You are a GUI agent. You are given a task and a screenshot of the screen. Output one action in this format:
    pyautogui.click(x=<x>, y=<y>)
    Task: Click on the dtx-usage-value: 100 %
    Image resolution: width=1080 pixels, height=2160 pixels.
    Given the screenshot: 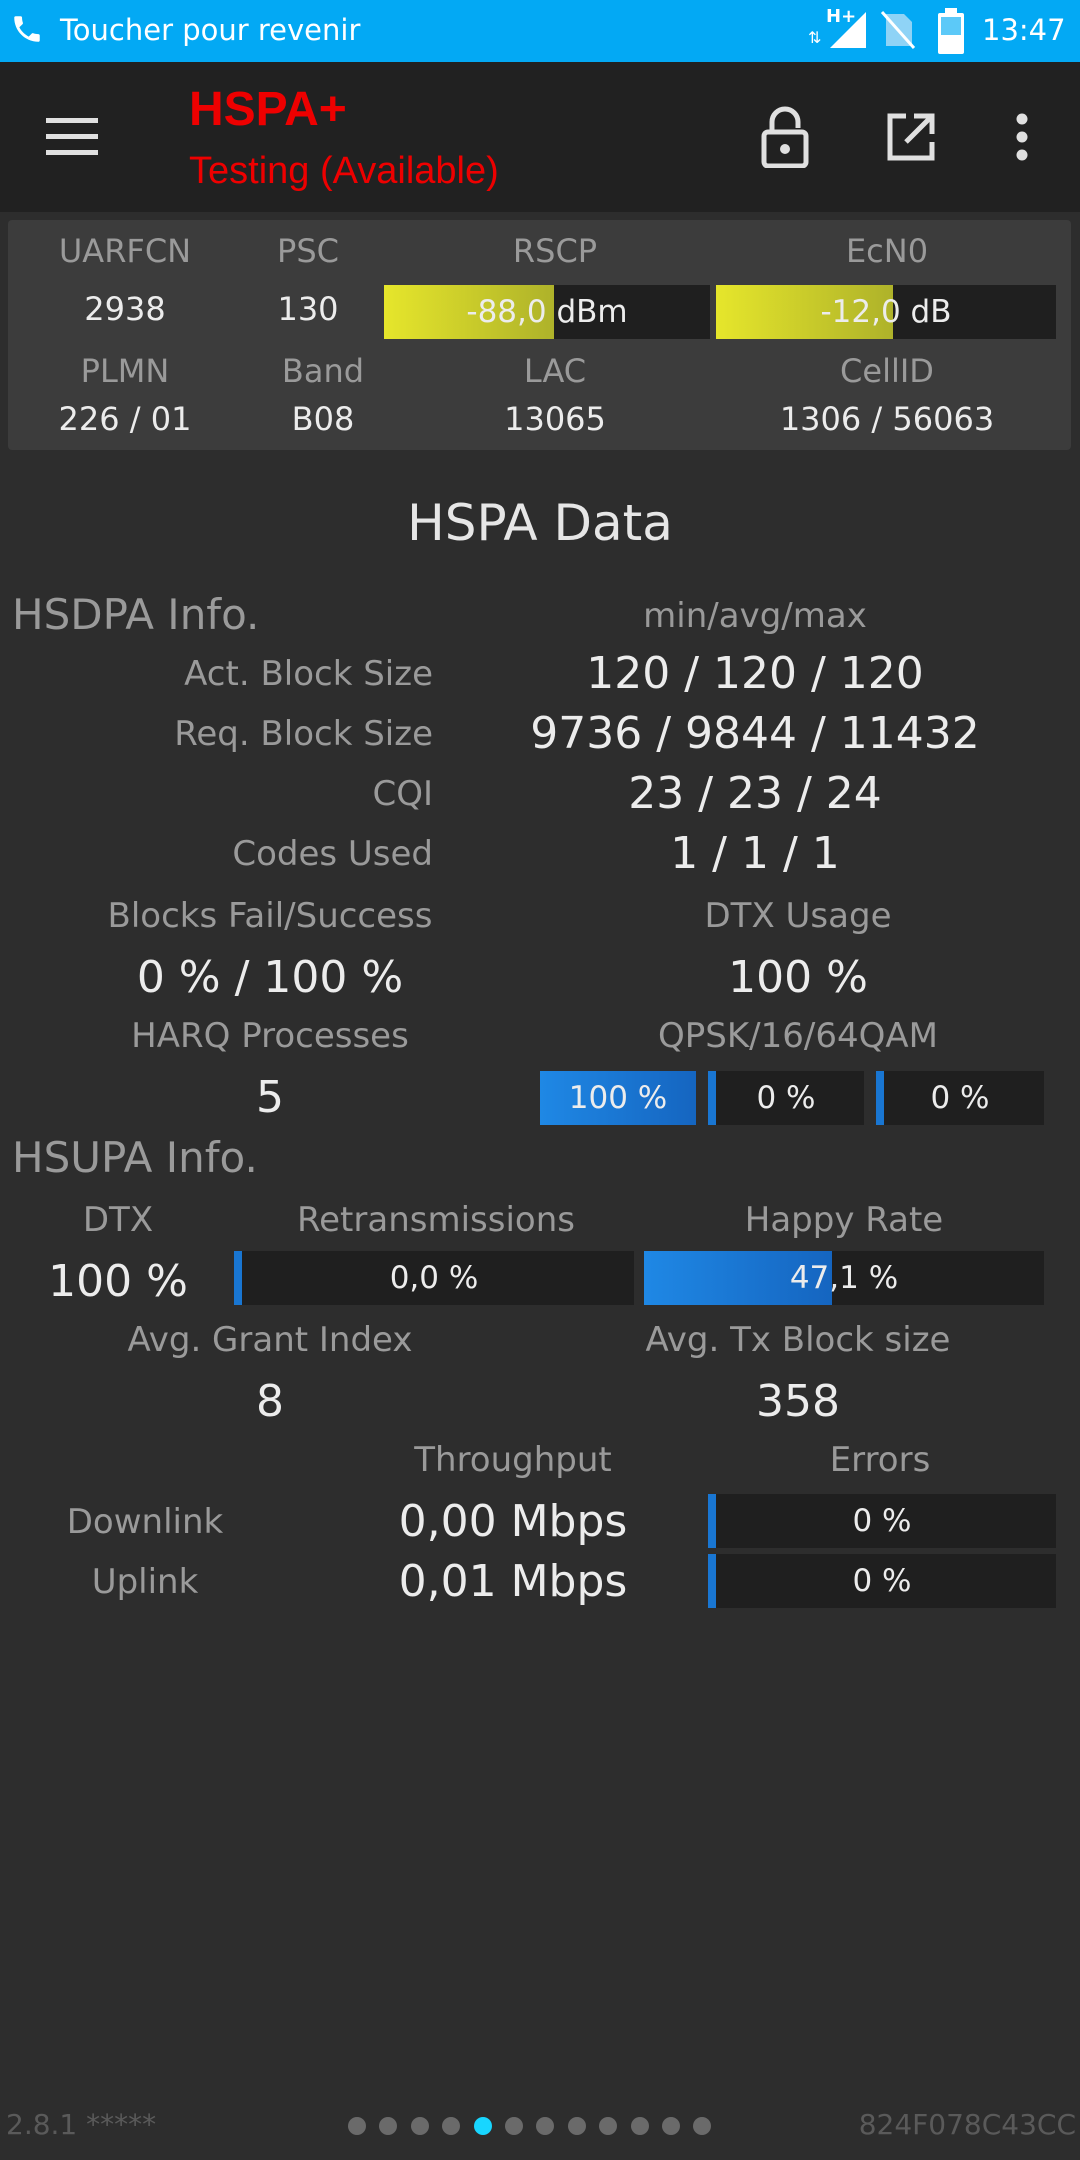 What is the action you would take?
    pyautogui.click(x=798, y=977)
    